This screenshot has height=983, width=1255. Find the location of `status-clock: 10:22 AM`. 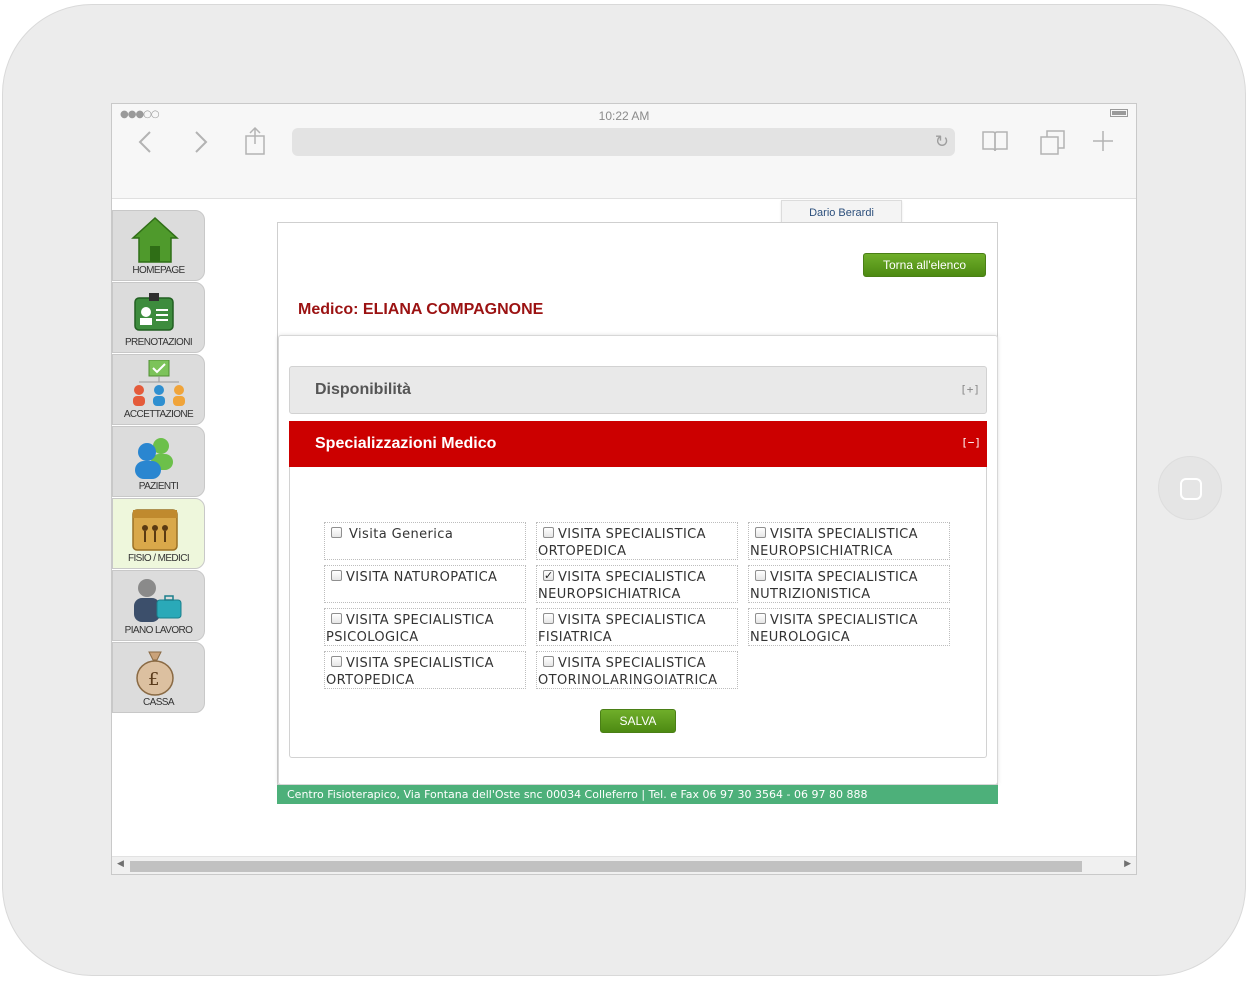

status-clock: 10:22 AM is located at coordinates (624, 116).